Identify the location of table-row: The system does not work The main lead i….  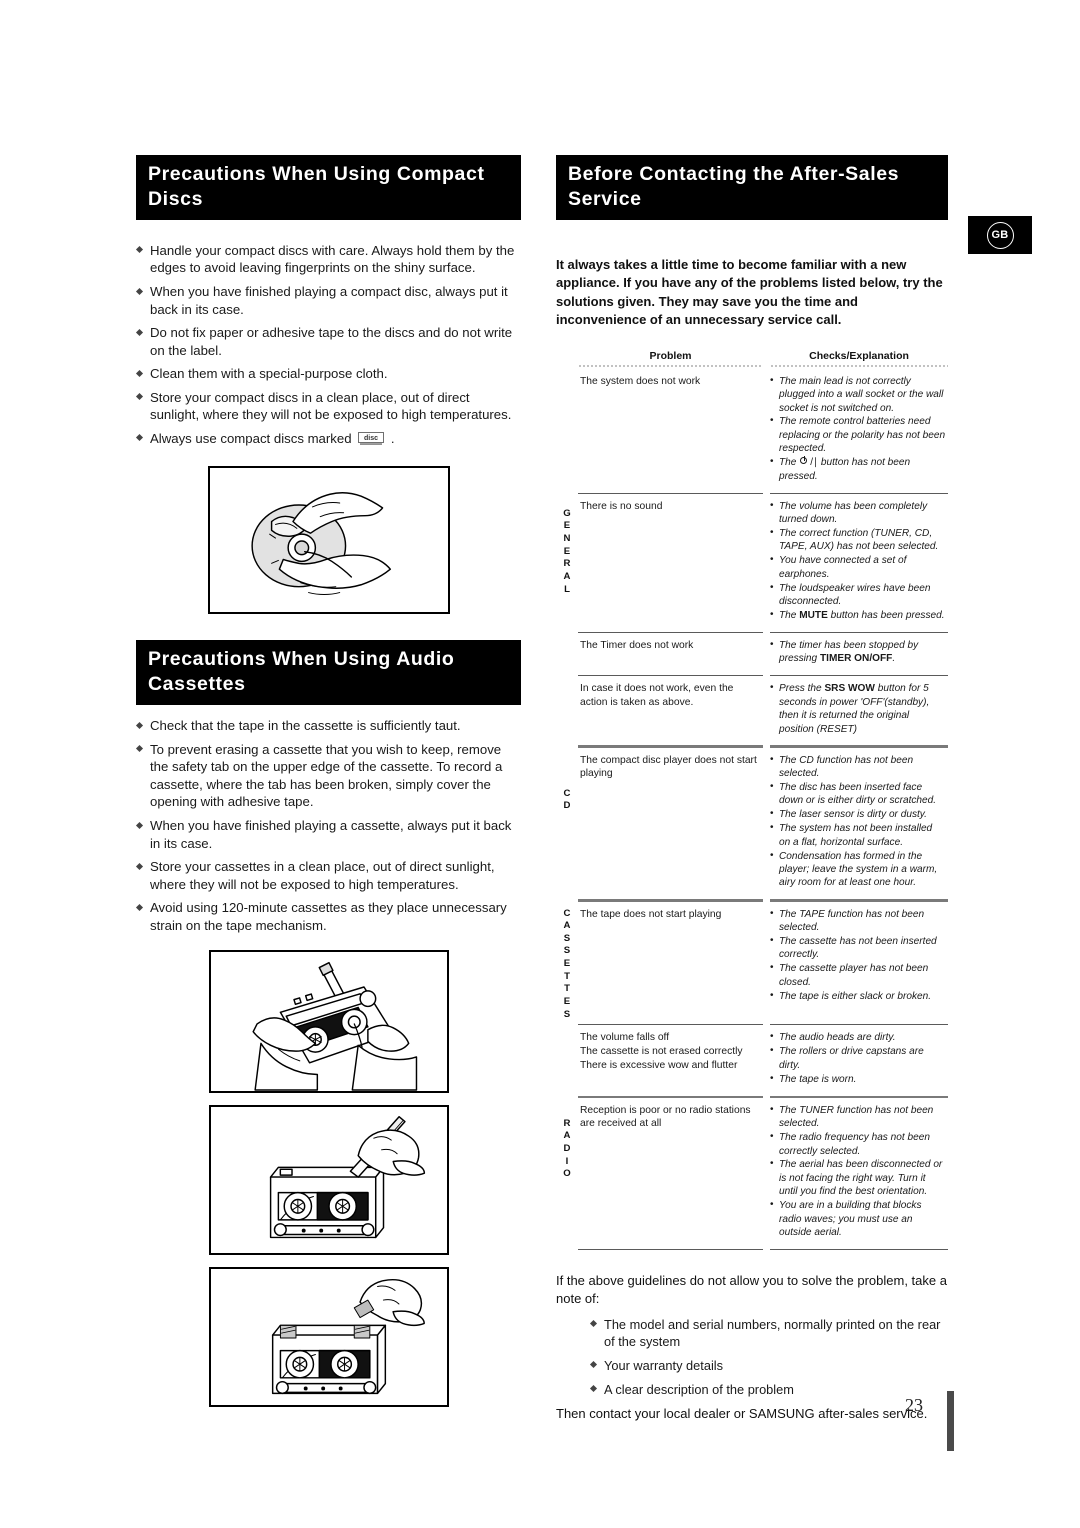
(752, 430).